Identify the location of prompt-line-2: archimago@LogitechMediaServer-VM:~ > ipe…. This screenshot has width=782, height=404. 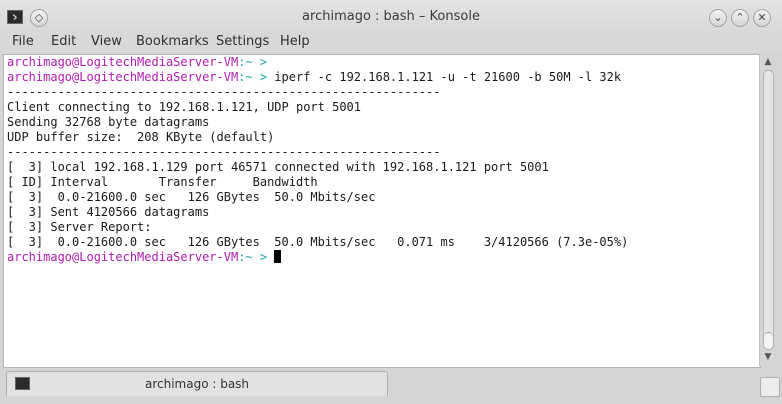
(314, 77).